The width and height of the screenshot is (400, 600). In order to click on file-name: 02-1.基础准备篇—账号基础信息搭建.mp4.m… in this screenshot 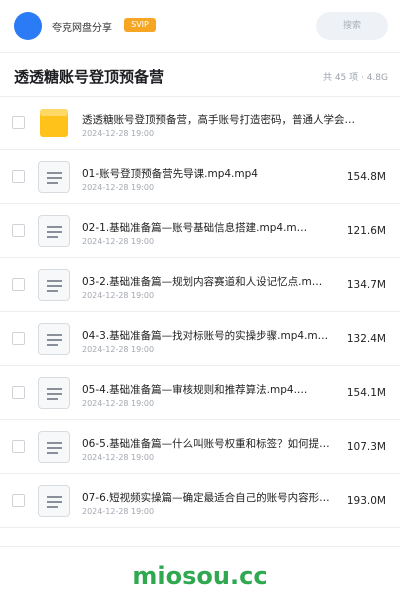, I will do `click(195, 228)`.